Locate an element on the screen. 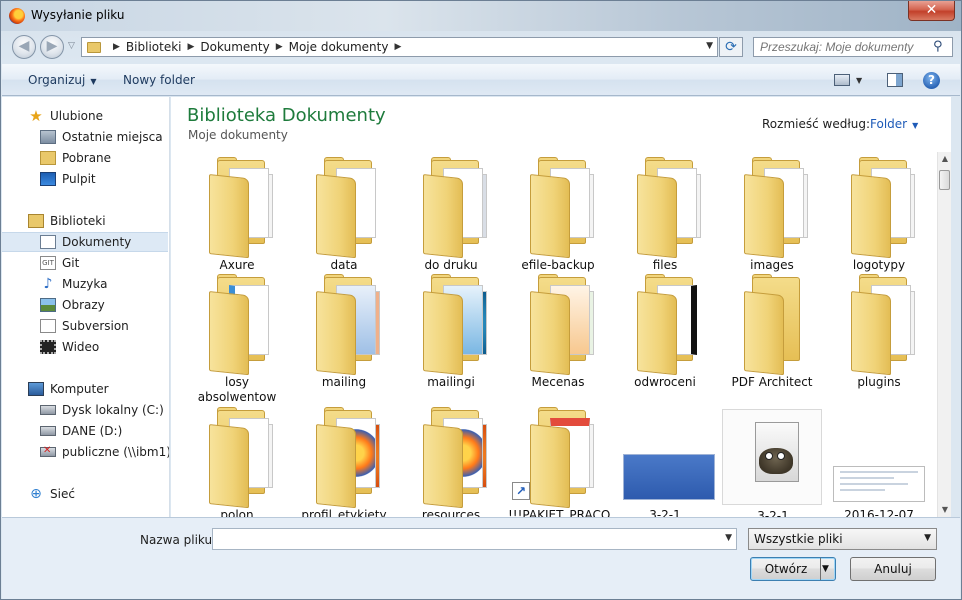 This screenshot has height=600, width=962. nav-disk-c: Dysk lokalny (C:) is located at coordinates (85, 410).